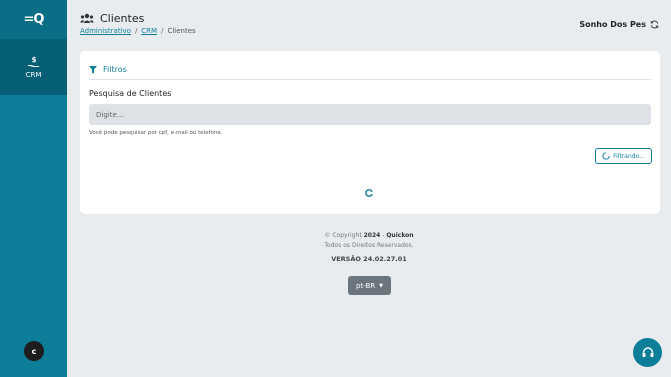 The image size is (671, 377). I want to click on avatar: c, so click(34, 351).